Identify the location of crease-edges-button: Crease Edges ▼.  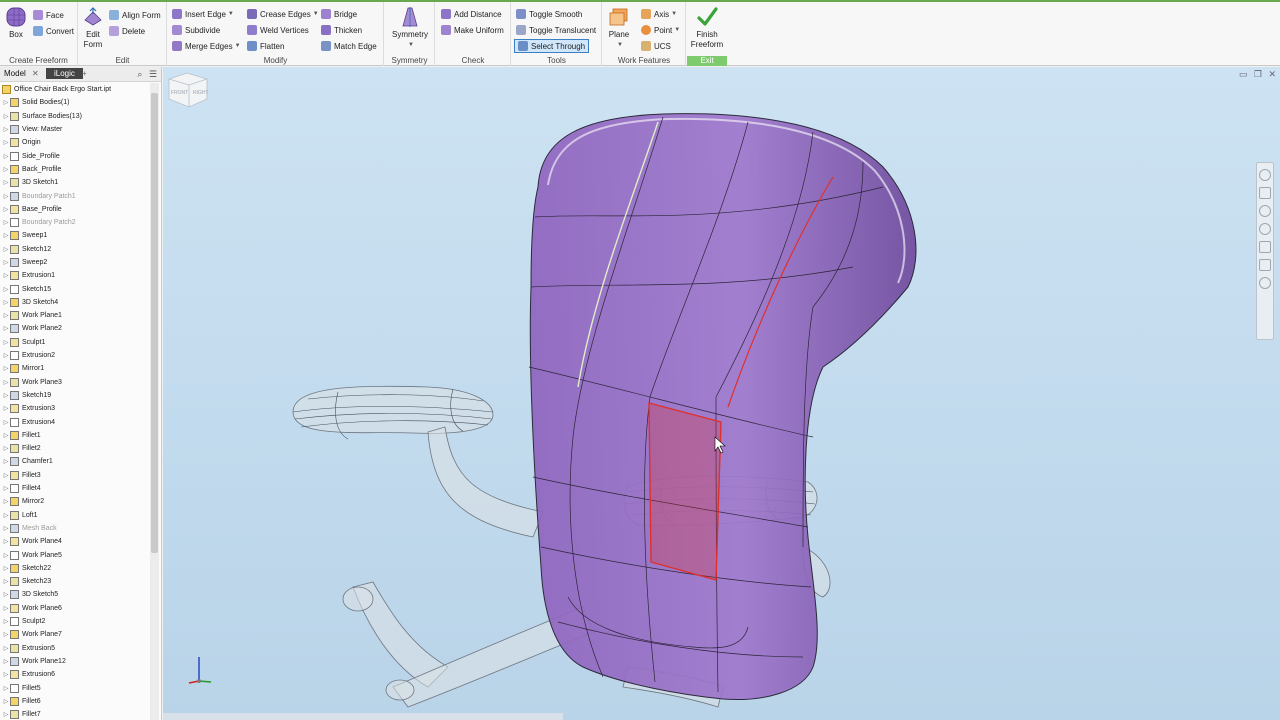
(283, 14).